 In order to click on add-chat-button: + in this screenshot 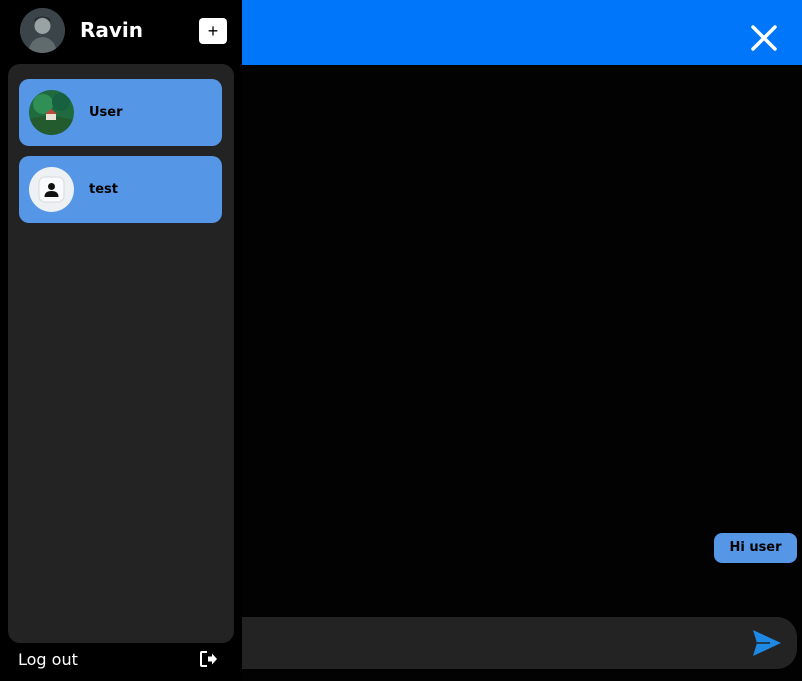, I will do `click(213, 31)`.